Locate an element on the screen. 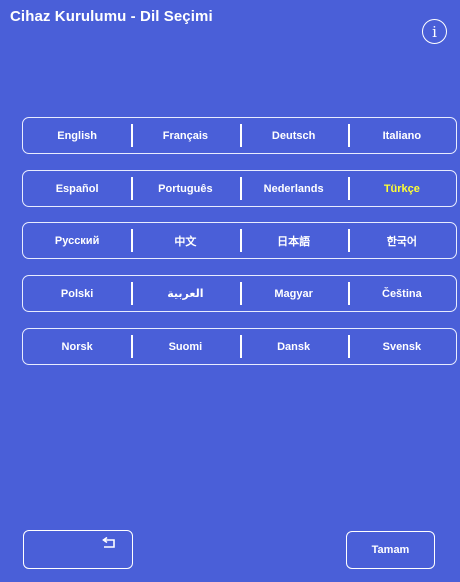 The height and width of the screenshot is (582, 460). language-option-polski: Polski is located at coordinates (77, 293).